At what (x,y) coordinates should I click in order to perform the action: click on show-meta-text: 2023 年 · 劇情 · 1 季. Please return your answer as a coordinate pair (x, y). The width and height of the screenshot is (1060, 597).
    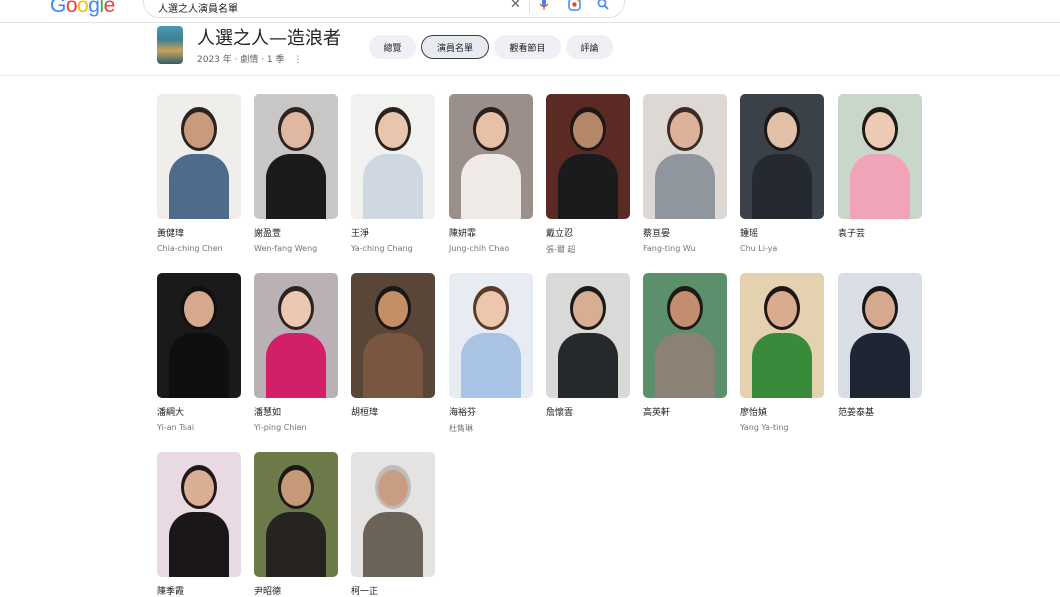
    Looking at the image, I should click on (241, 60).